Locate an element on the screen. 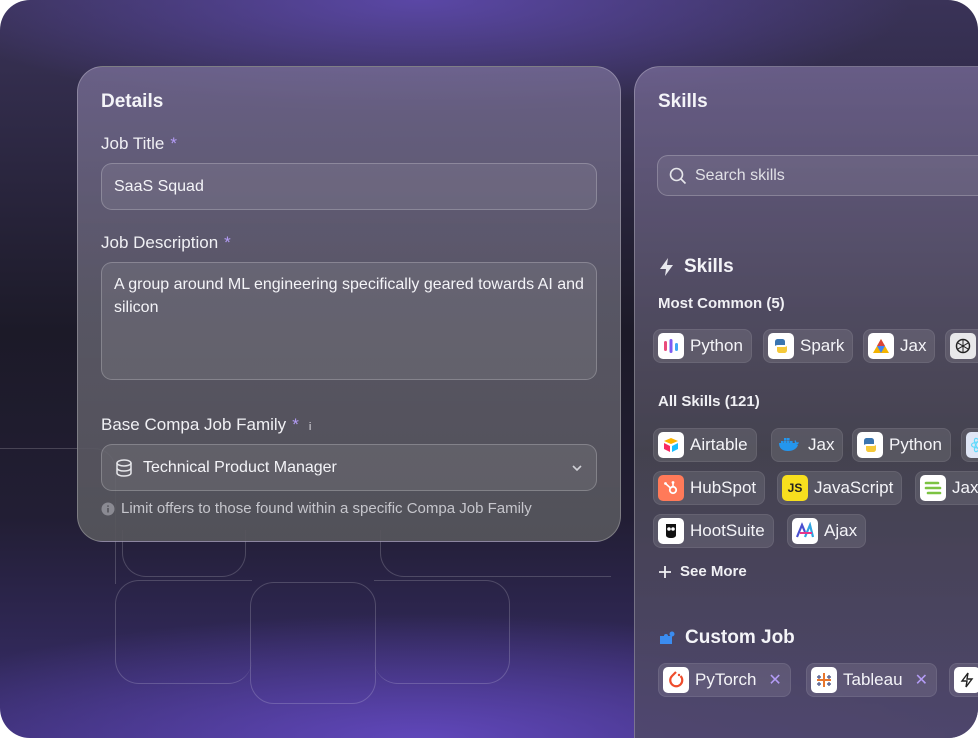  info-icon: i is located at coordinates (310, 427).